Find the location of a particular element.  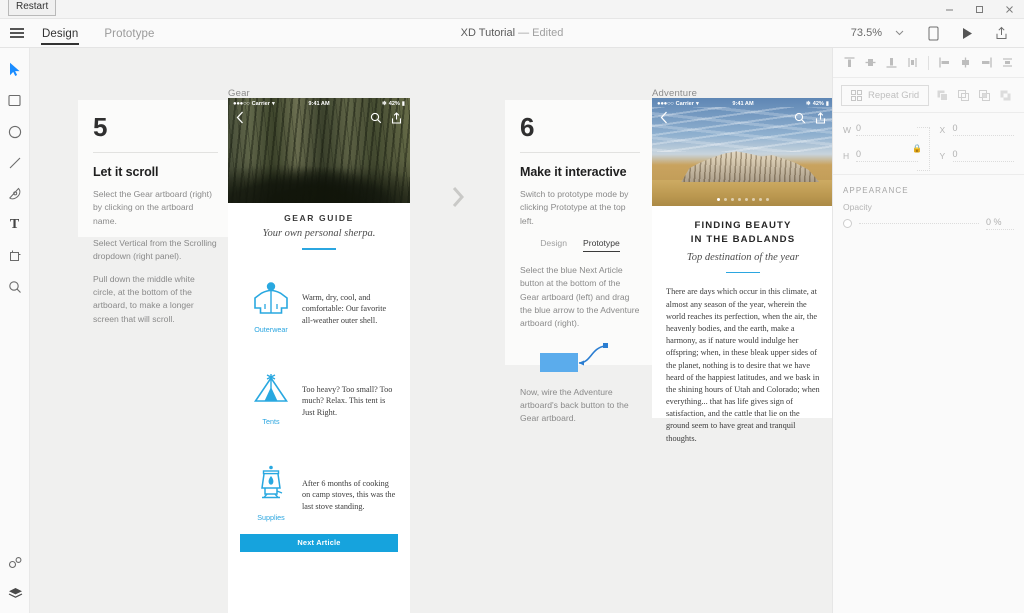

carousel-dots is located at coordinates (742, 199).